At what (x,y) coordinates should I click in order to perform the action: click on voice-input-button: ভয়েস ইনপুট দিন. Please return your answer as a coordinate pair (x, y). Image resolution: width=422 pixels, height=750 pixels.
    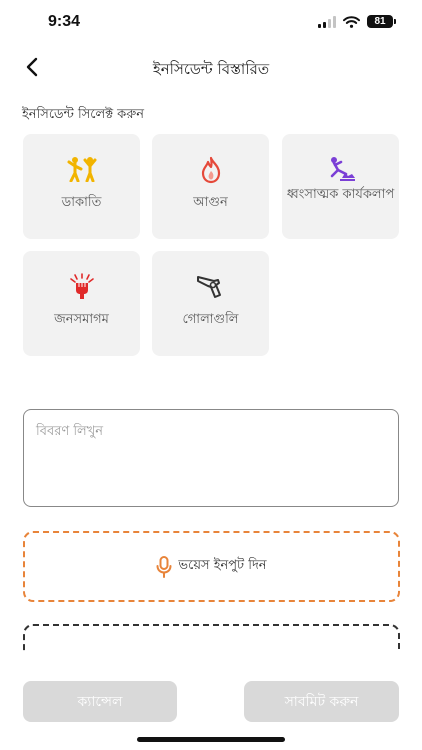
    Looking at the image, I should click on (211, 566).